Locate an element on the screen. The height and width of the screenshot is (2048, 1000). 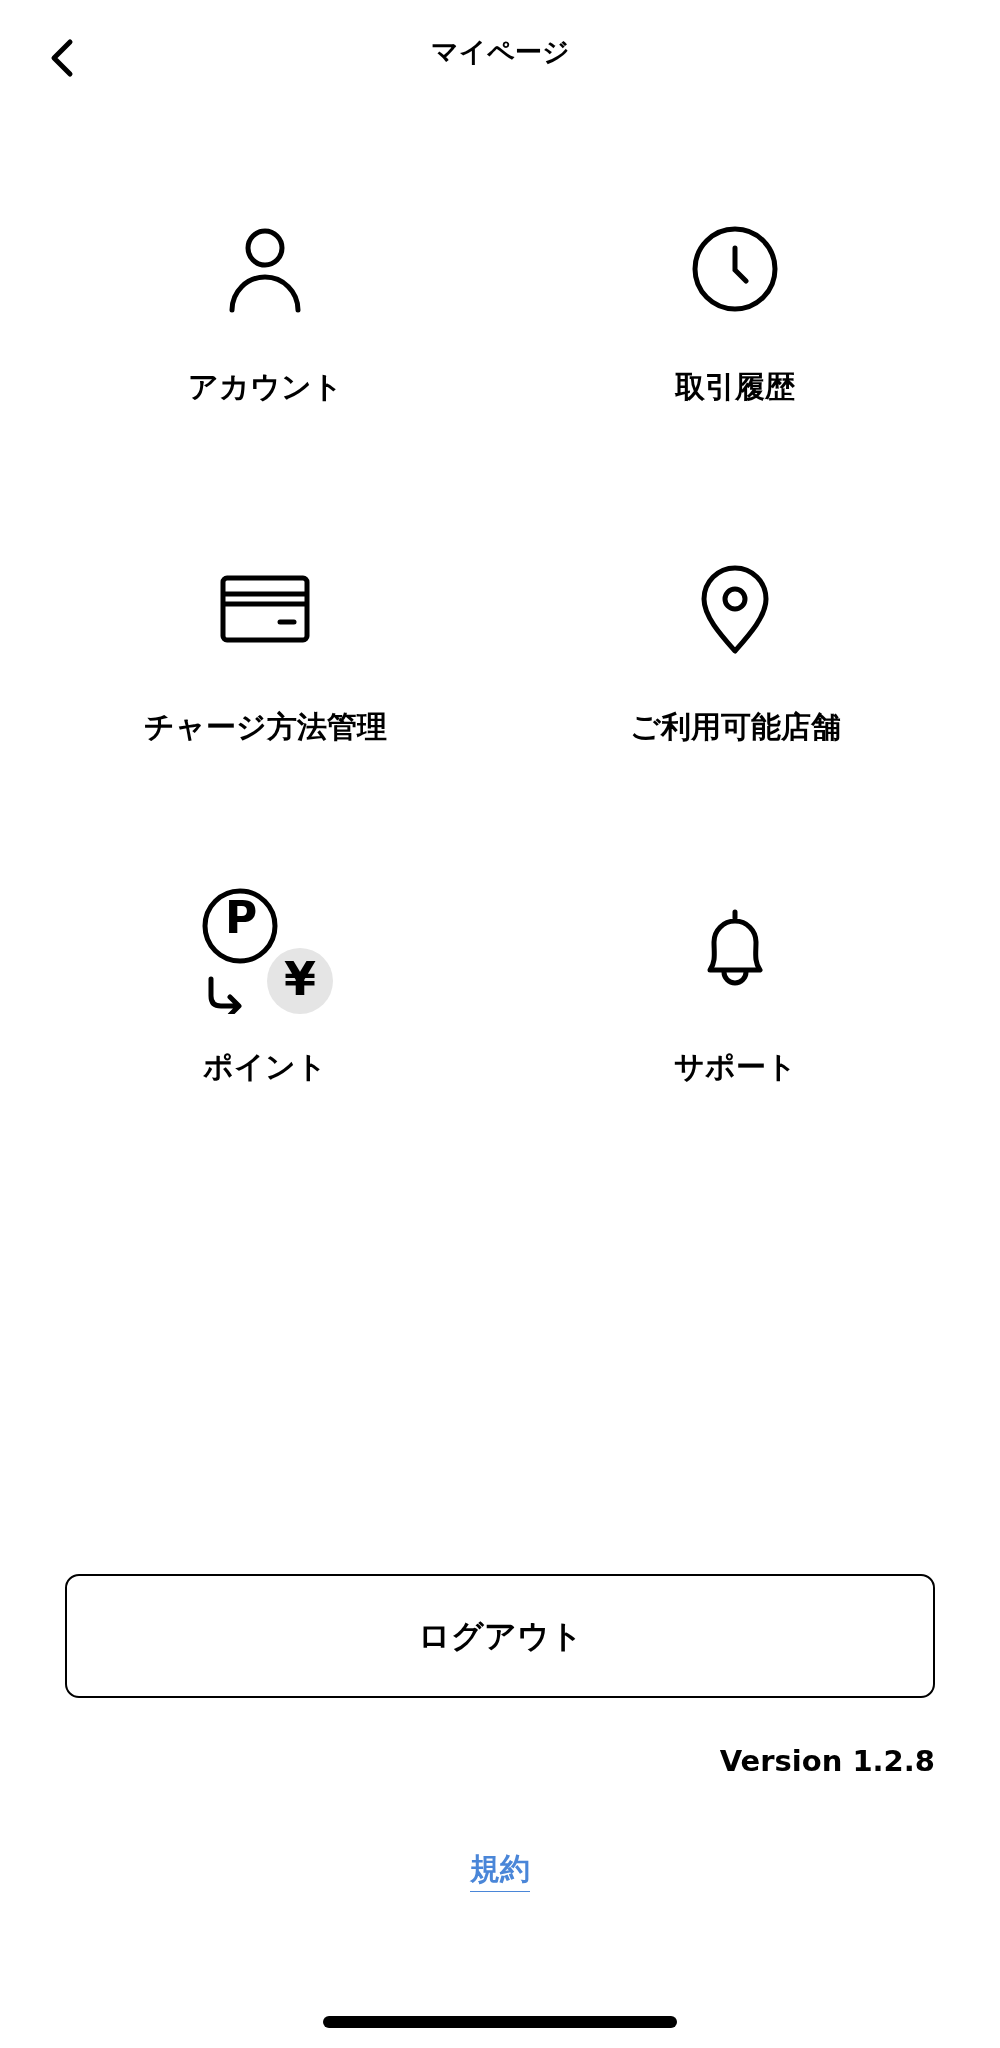
page-title: マイページ is located at coordinates (500, 51).